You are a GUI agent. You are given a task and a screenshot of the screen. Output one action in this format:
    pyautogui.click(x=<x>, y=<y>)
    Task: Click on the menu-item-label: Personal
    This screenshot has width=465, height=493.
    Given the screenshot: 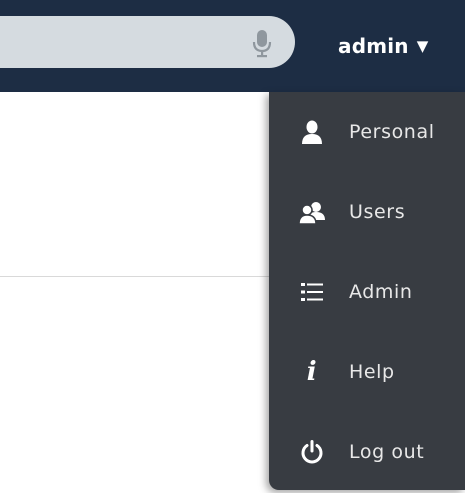 What is the action you would take?
    pyautogui.click(x=392, y=132)
    